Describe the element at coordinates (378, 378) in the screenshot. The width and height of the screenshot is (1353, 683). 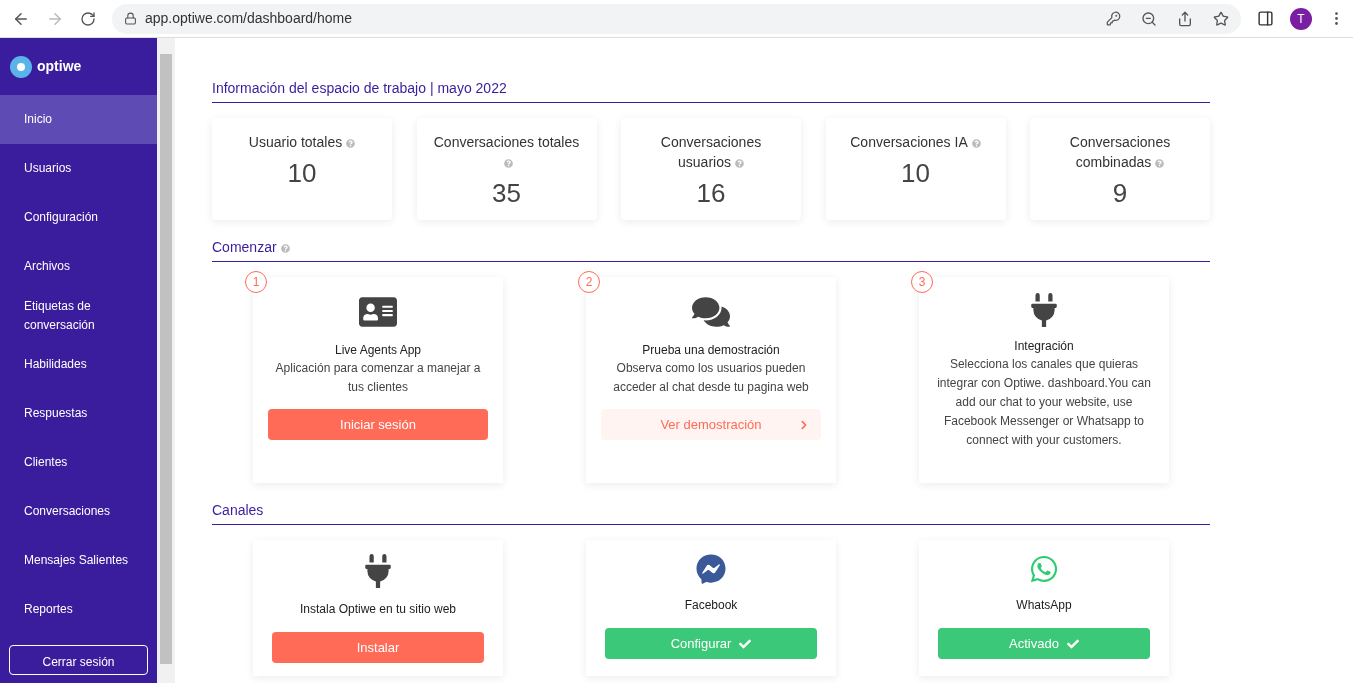
I see `step-description: Aplicación para comenzar a manejar a tus clientes` at that location.